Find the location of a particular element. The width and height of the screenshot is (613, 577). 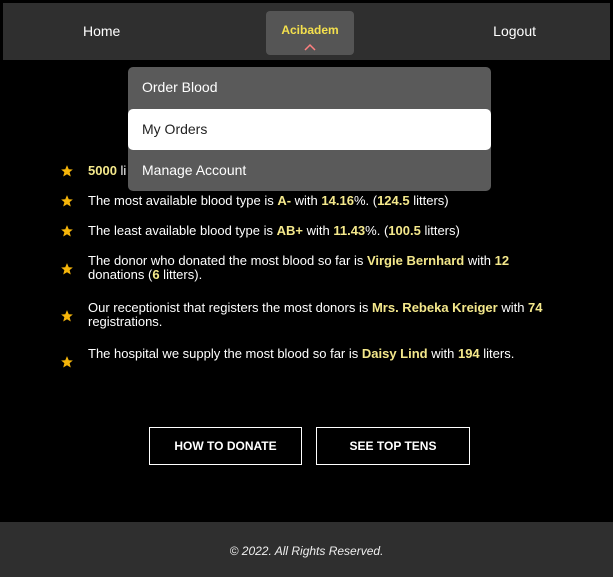

top-navbar: Home Acibadem Logout is located at coordinates (306, 30).